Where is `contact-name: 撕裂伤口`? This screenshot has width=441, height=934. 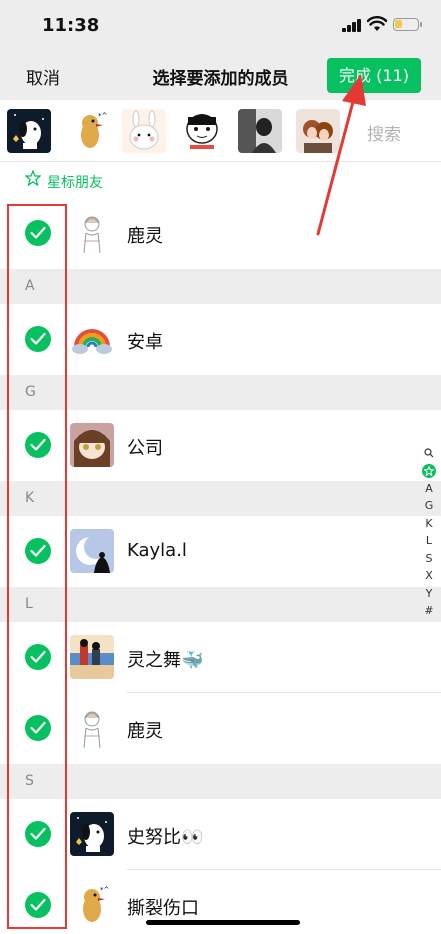
contact-name: 撕裂伤口 is located at coordinates (163, 908).